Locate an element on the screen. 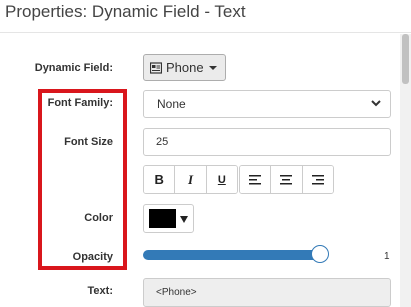 This screenshot has width=411, height=307. opacity-slider-track is located at coordinates (233, 255).